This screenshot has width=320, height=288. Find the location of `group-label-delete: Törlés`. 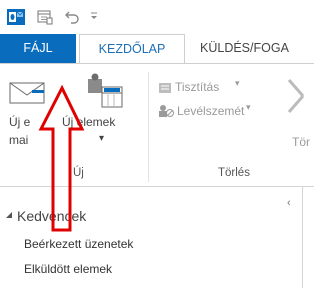

group-label-delete: Törlés is located at coordinates (234, 173).